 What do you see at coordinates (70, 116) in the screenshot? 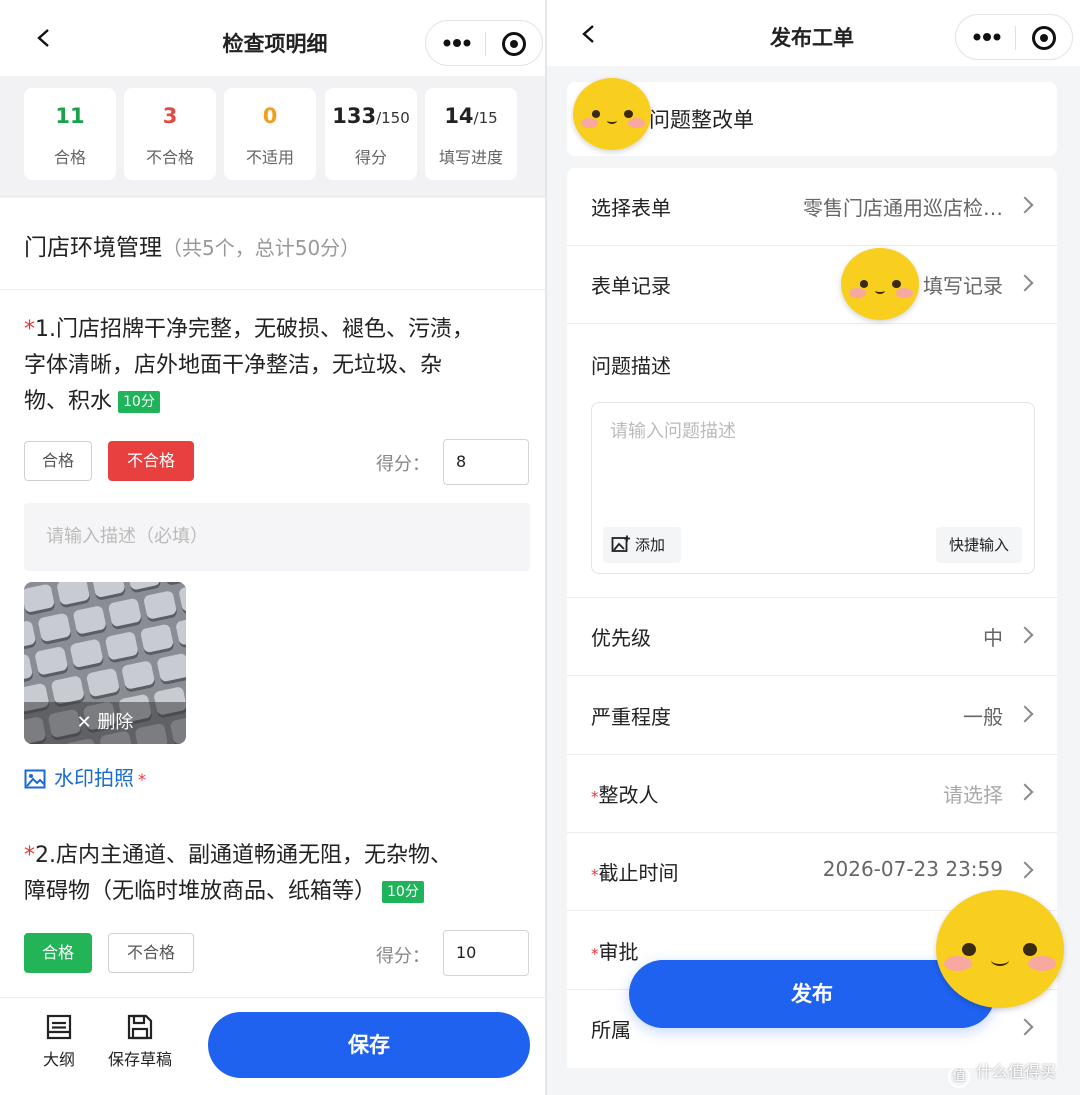
I see `stat-value: 11` at bounding box center [70, 116].